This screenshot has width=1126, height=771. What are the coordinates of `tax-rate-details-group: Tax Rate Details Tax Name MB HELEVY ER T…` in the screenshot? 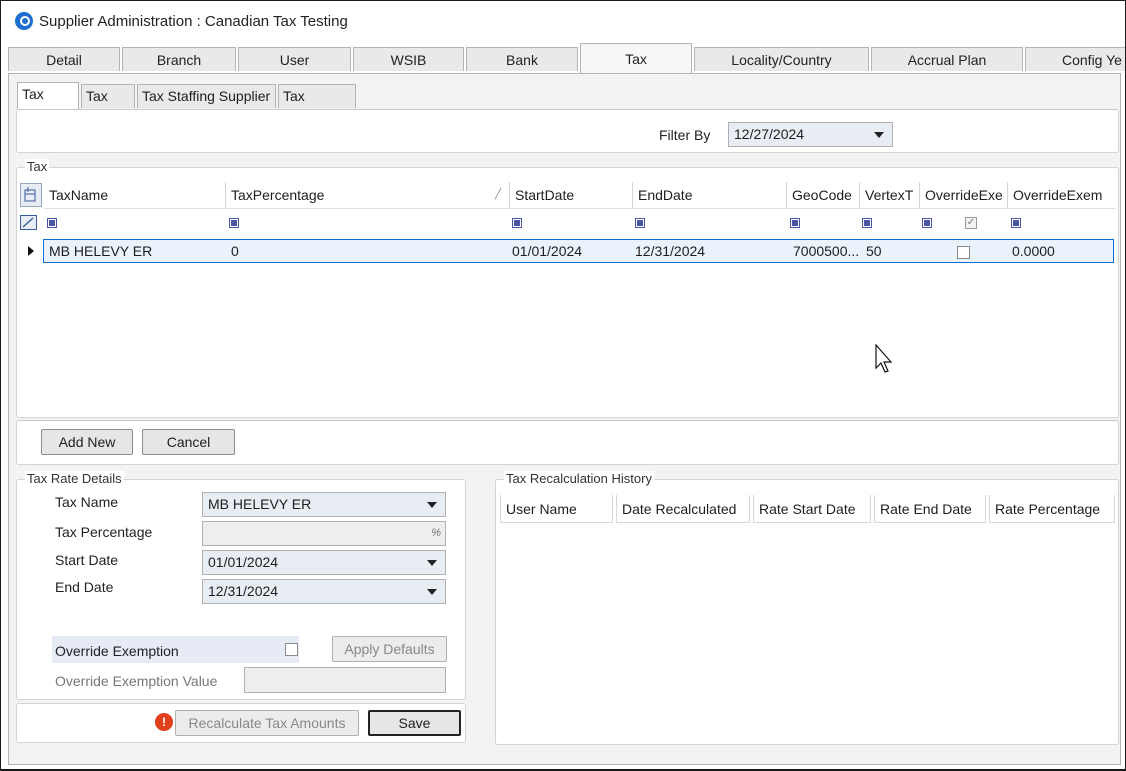 It's located at (241, 585).